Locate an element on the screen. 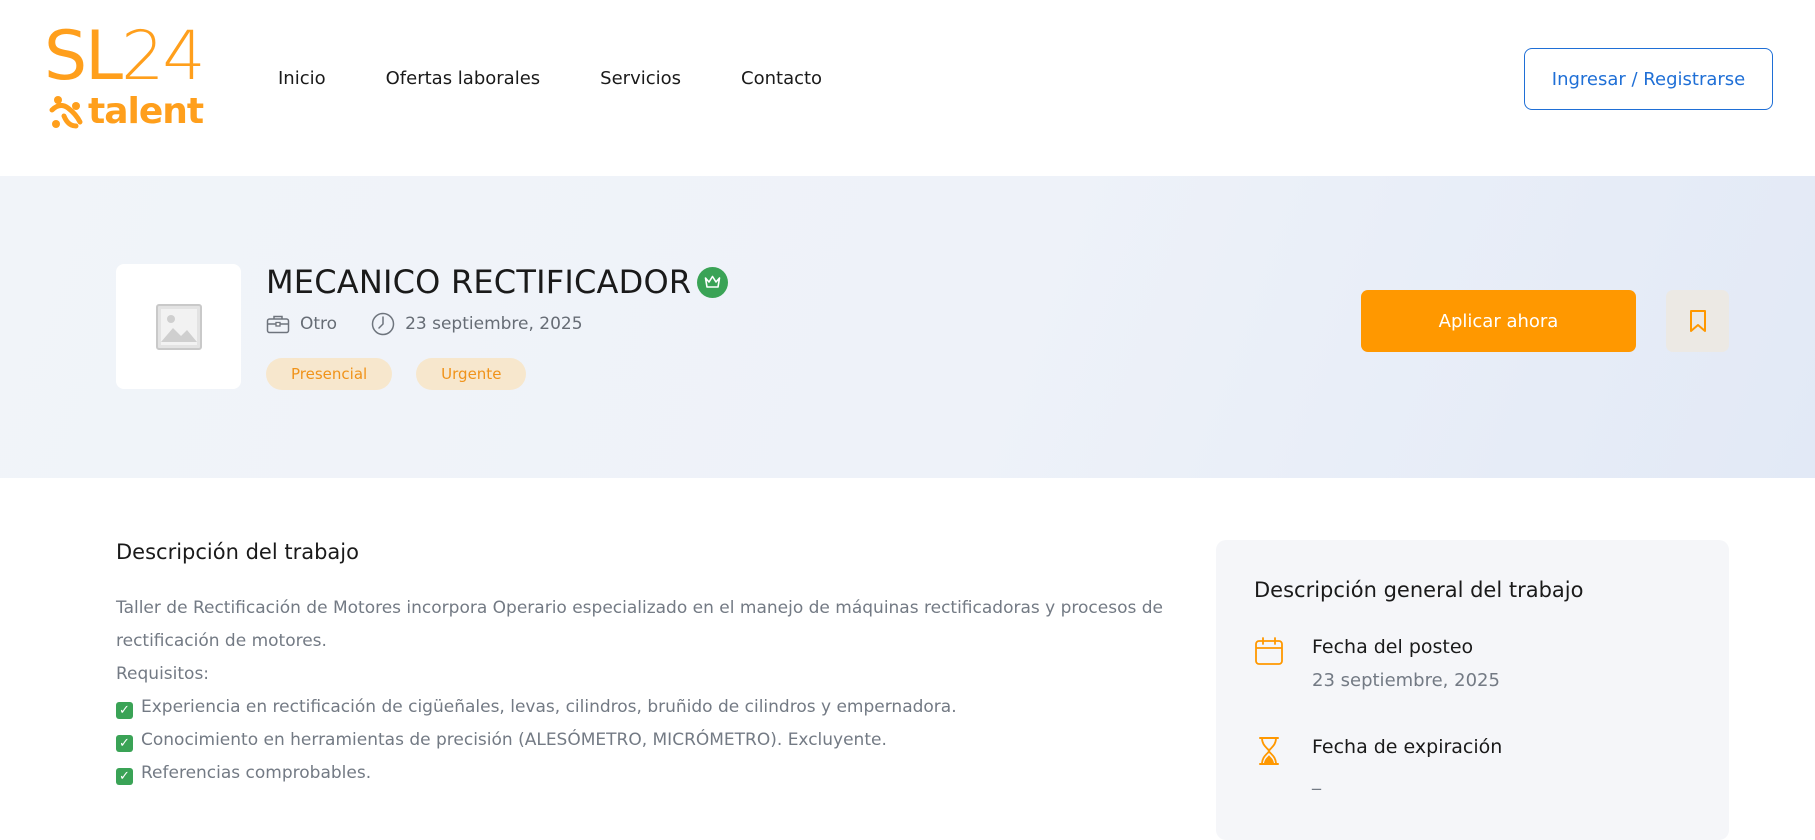  job-category: Otro is located at coordinates (301, 324).